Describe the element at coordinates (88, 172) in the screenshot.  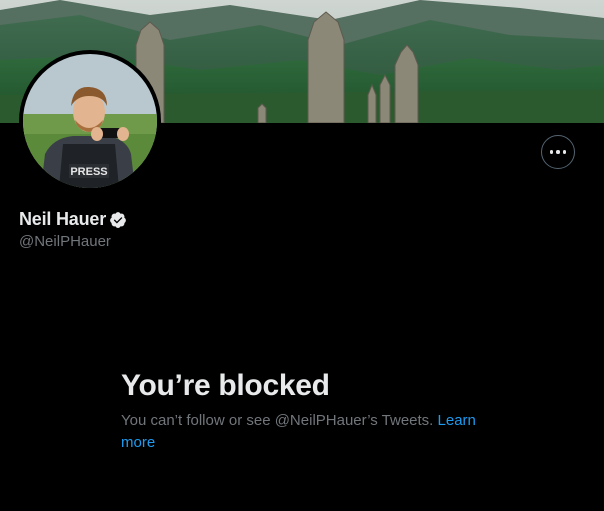
I see `press-badge-text: PRESS` at that location.